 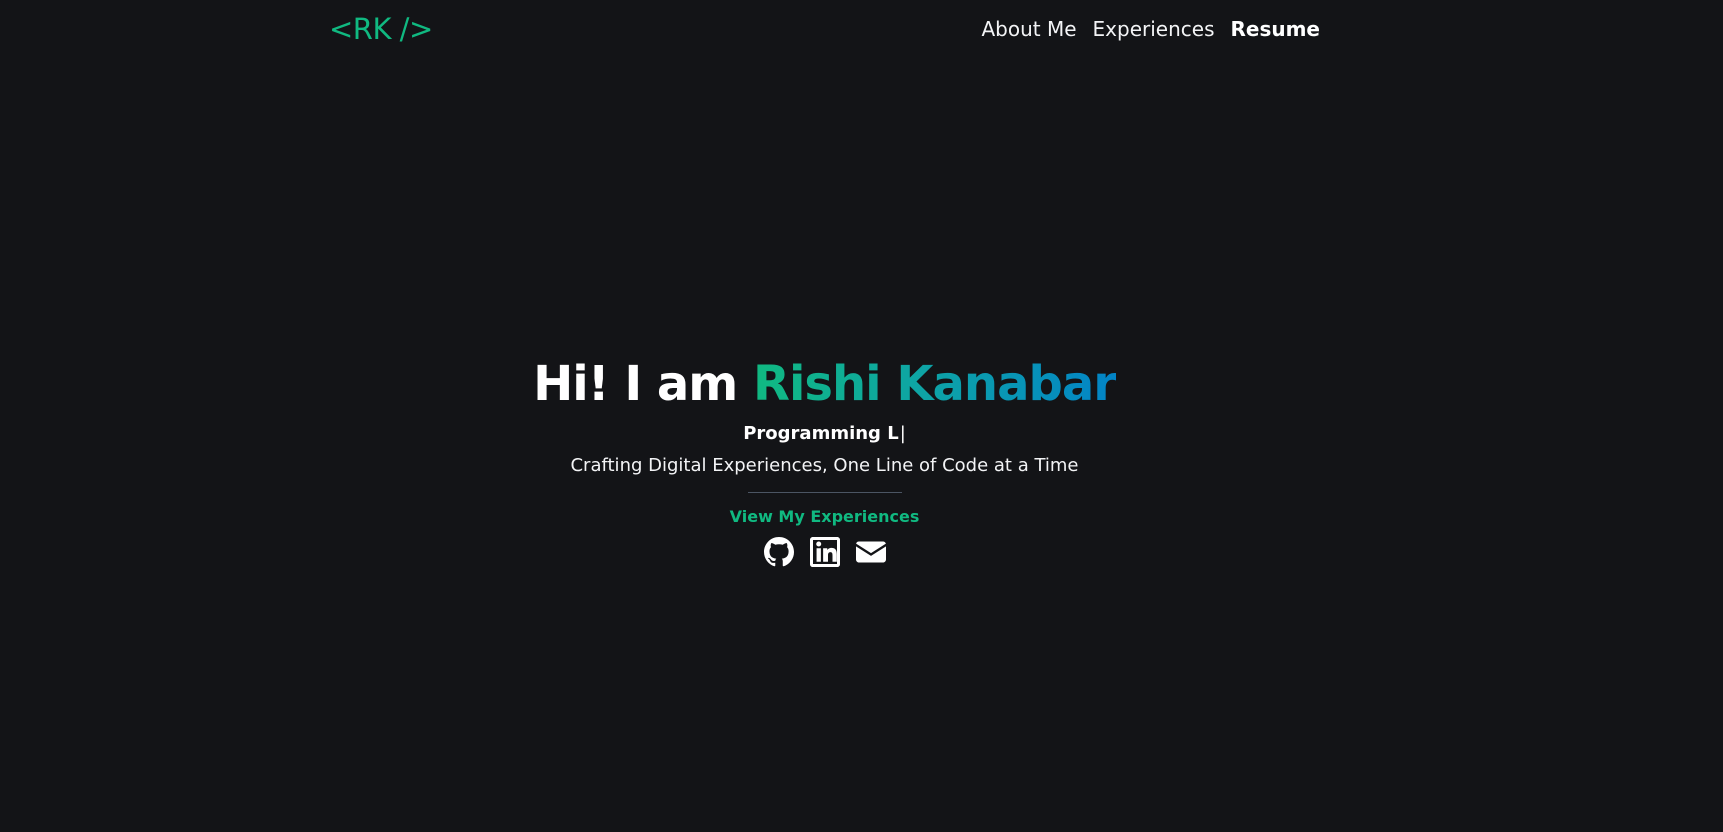 I want to click on email-link, so click(x=870, y=554).